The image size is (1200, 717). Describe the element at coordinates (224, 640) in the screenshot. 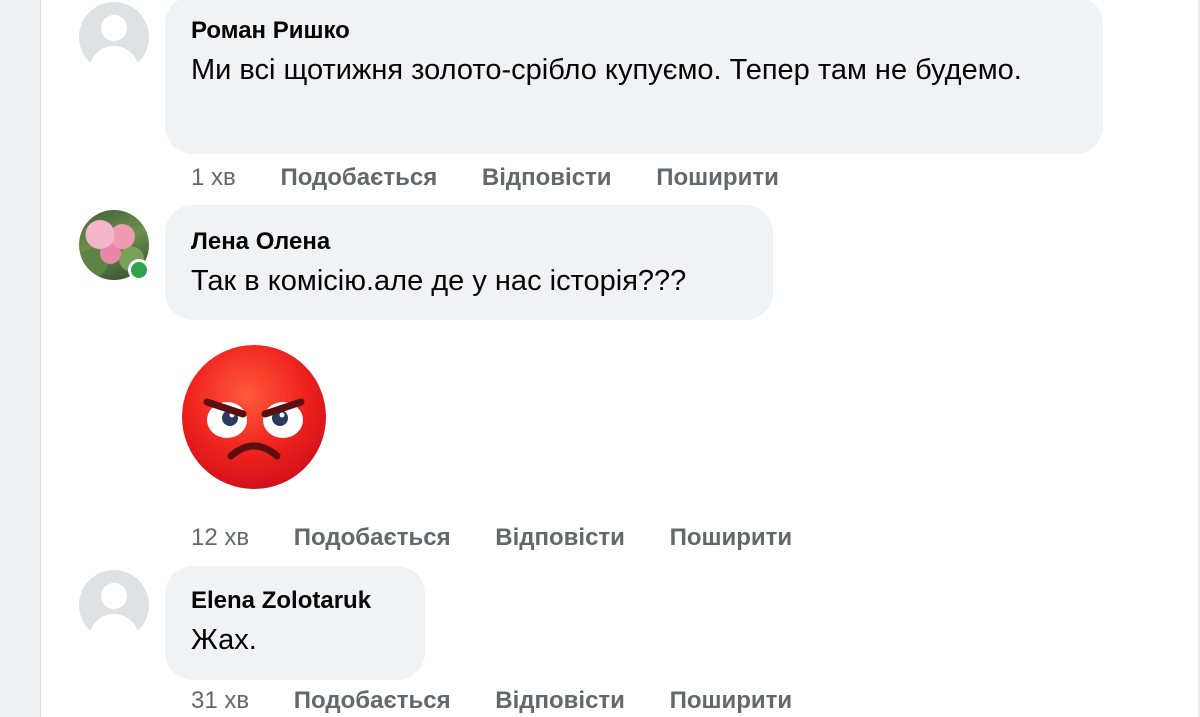

I see `comment-text: Жах.` at that location.